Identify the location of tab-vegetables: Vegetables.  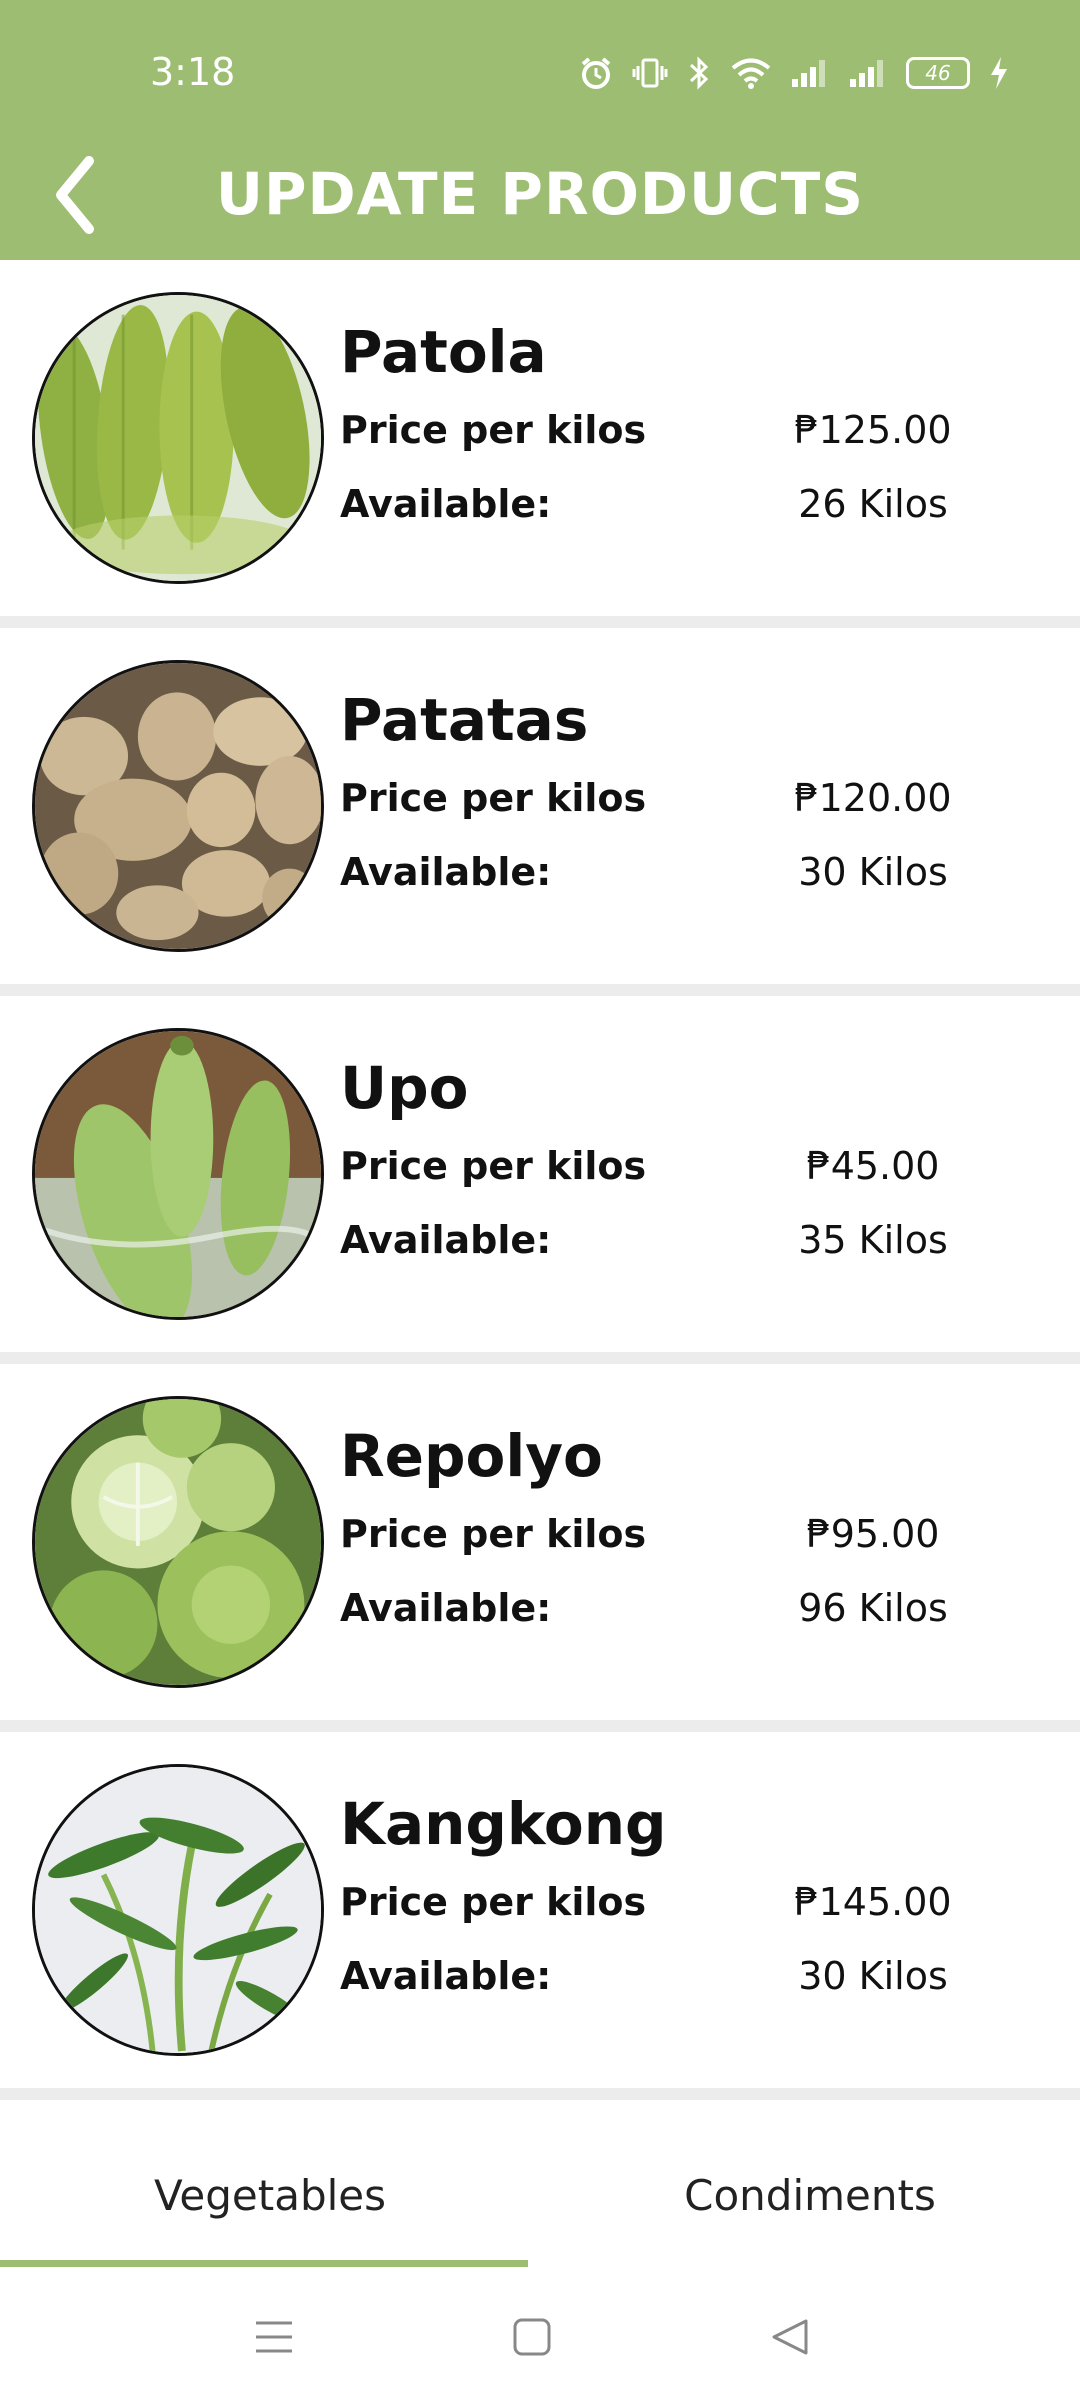
(270, 2195).